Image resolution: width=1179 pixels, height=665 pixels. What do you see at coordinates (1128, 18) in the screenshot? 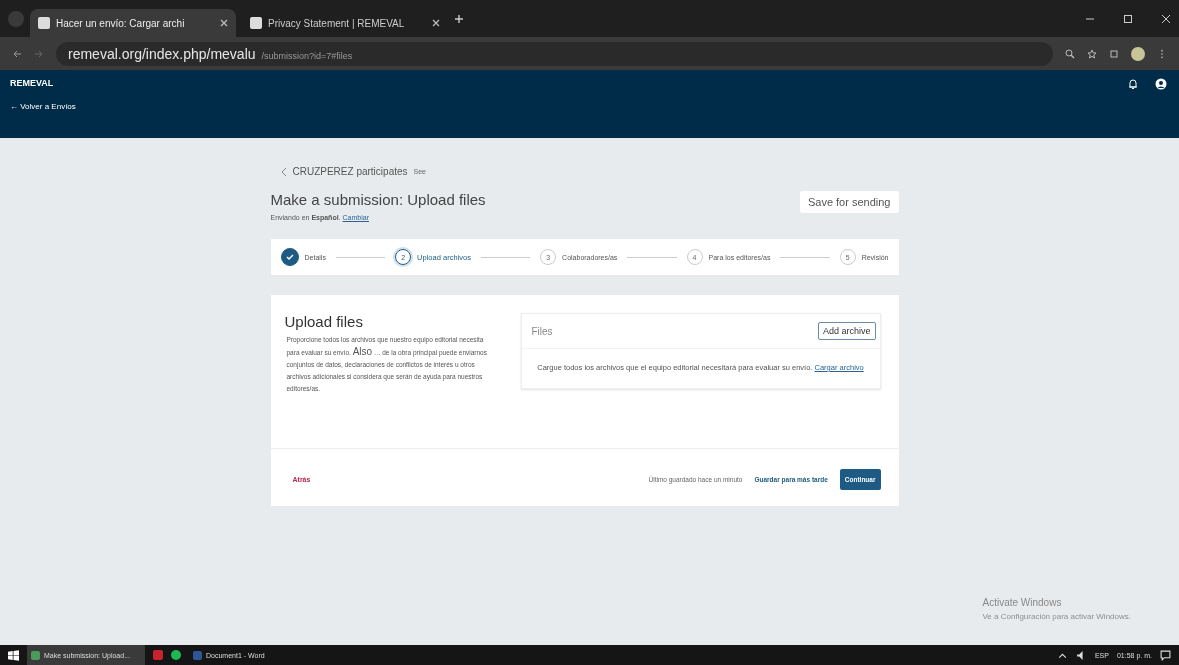
I see `maximize-icon` at bounding box center [1128, 18].